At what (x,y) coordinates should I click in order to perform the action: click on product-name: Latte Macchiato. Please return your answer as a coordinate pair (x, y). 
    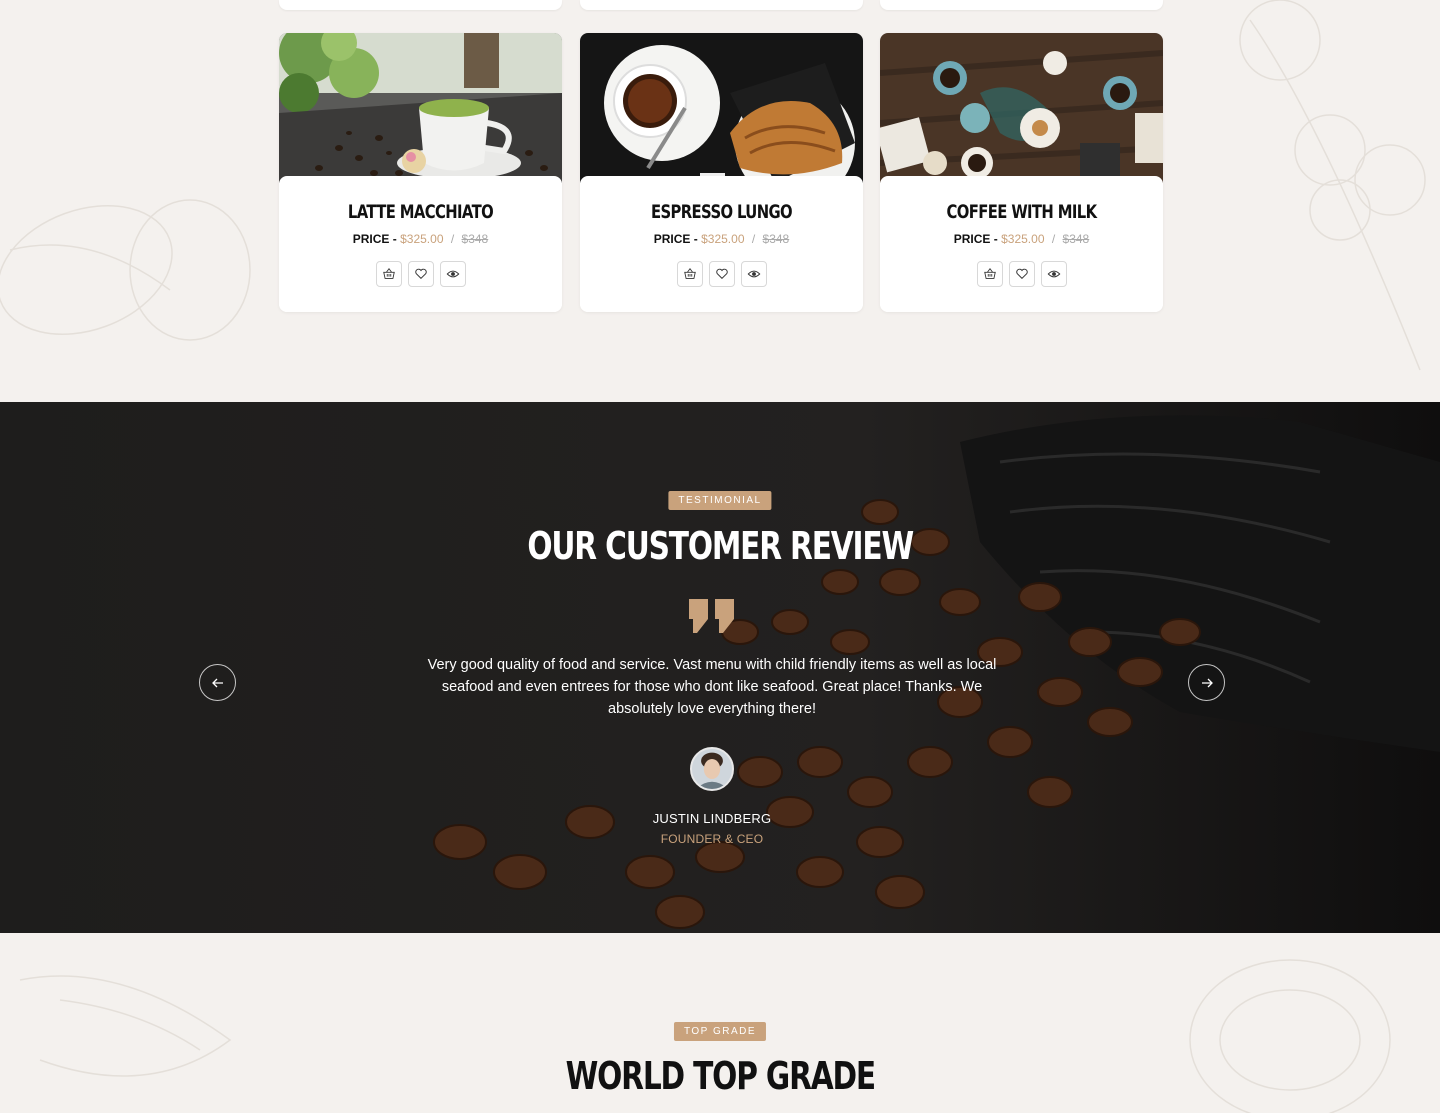
    Looking at the image, I should click on (420, 212).